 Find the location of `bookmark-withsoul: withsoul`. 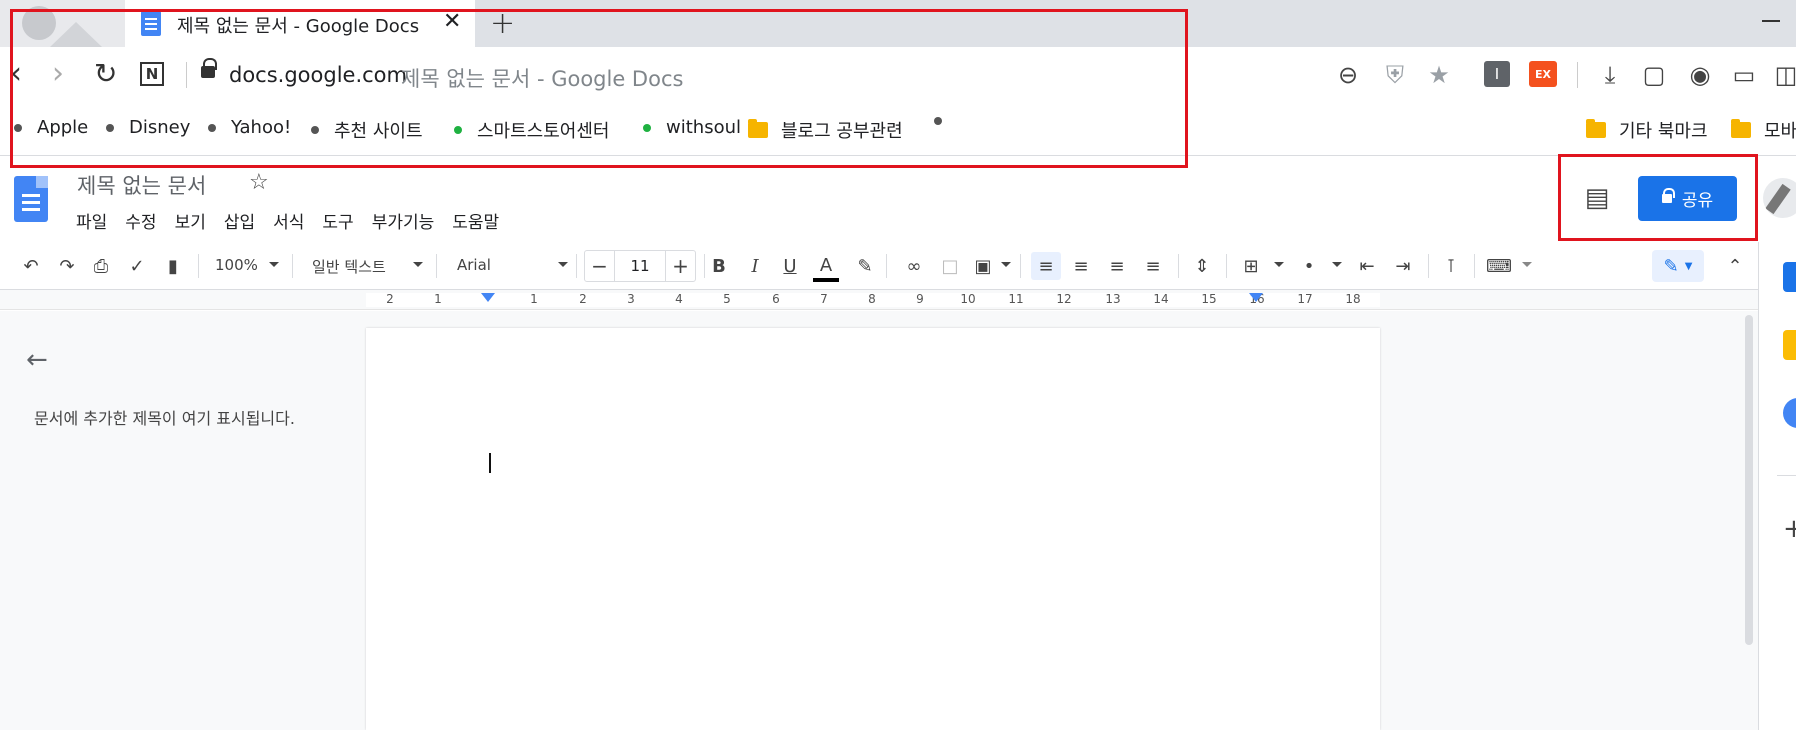

bookmark-withsoul: withsoul is located at coordinates (692, 127).